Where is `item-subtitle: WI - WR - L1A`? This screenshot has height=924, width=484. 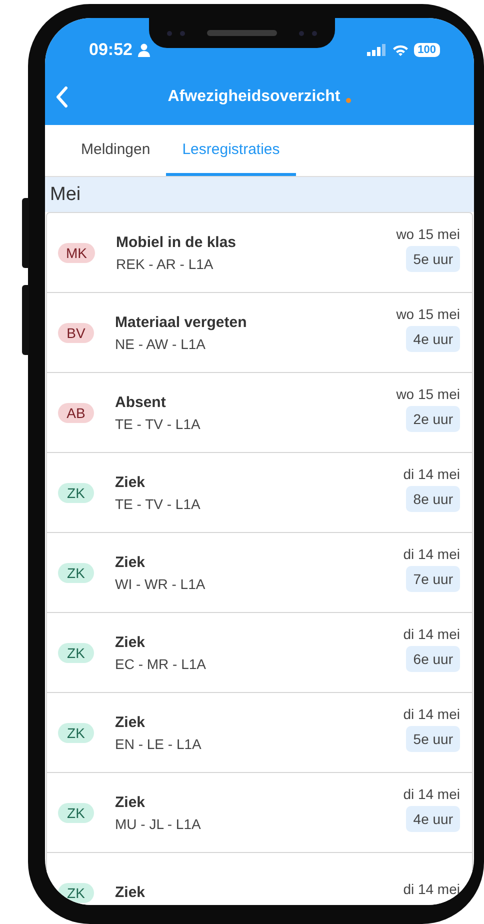
item-subtitle: WI - WR - L1A is located at coordinates (160, 584).